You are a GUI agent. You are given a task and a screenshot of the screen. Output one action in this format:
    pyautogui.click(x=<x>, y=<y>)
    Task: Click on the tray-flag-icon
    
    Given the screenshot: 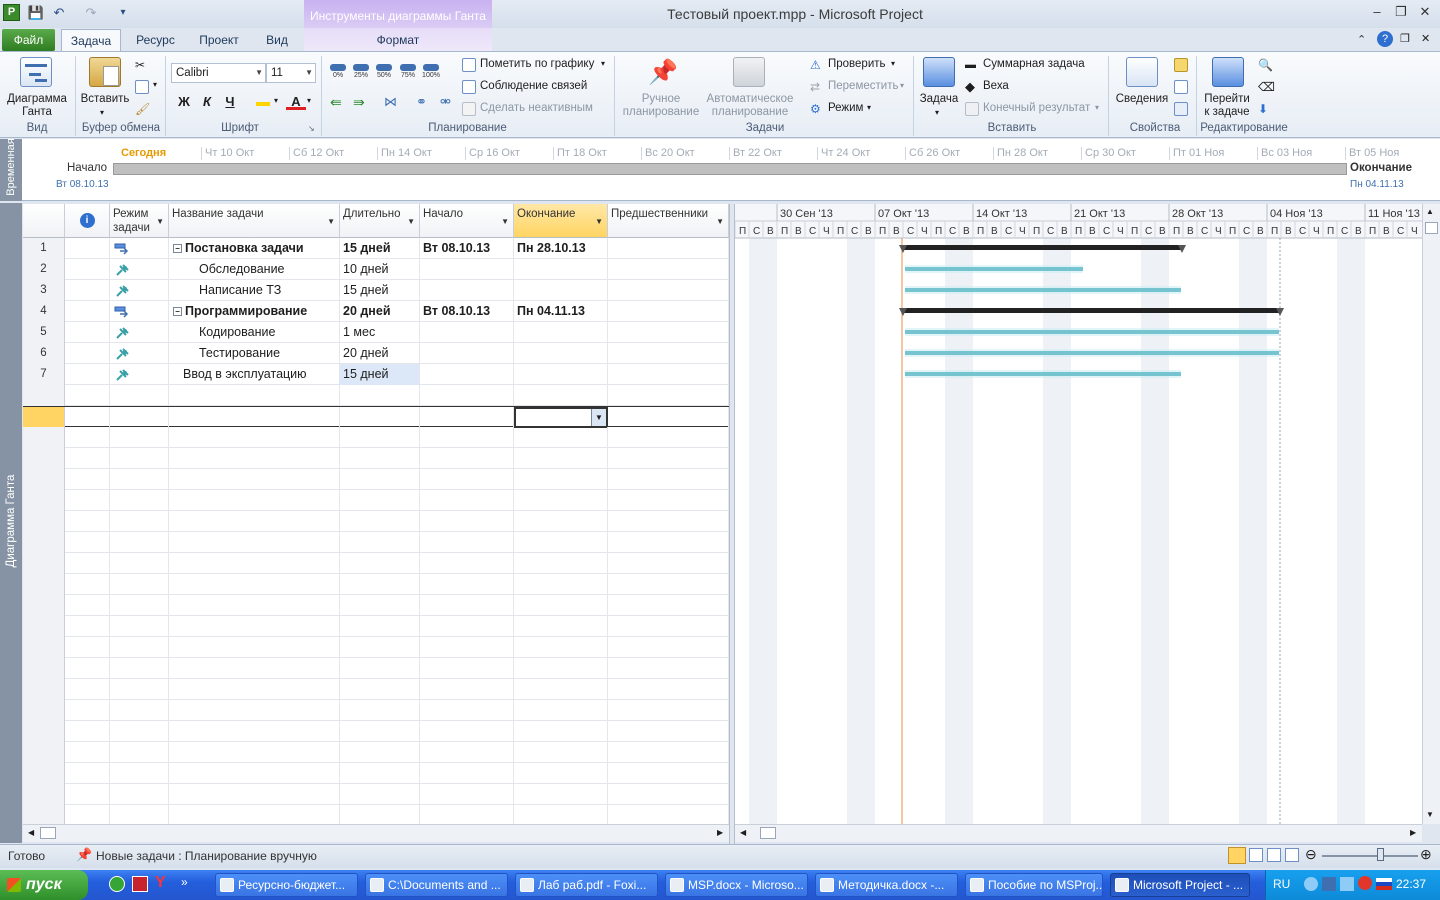 What is the action you would take?
    pyautogui.click(x=1384, y=884)
    